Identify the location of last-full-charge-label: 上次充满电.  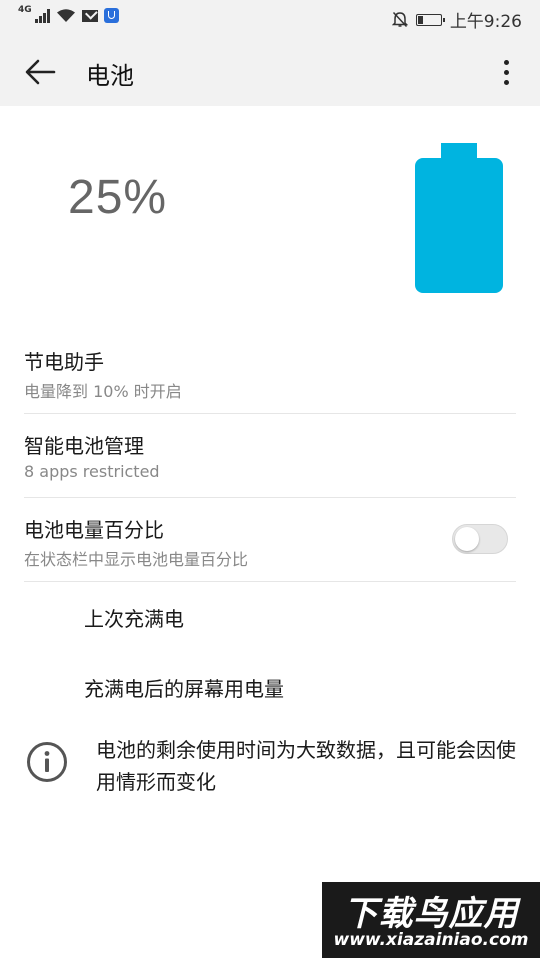
(134, 619).